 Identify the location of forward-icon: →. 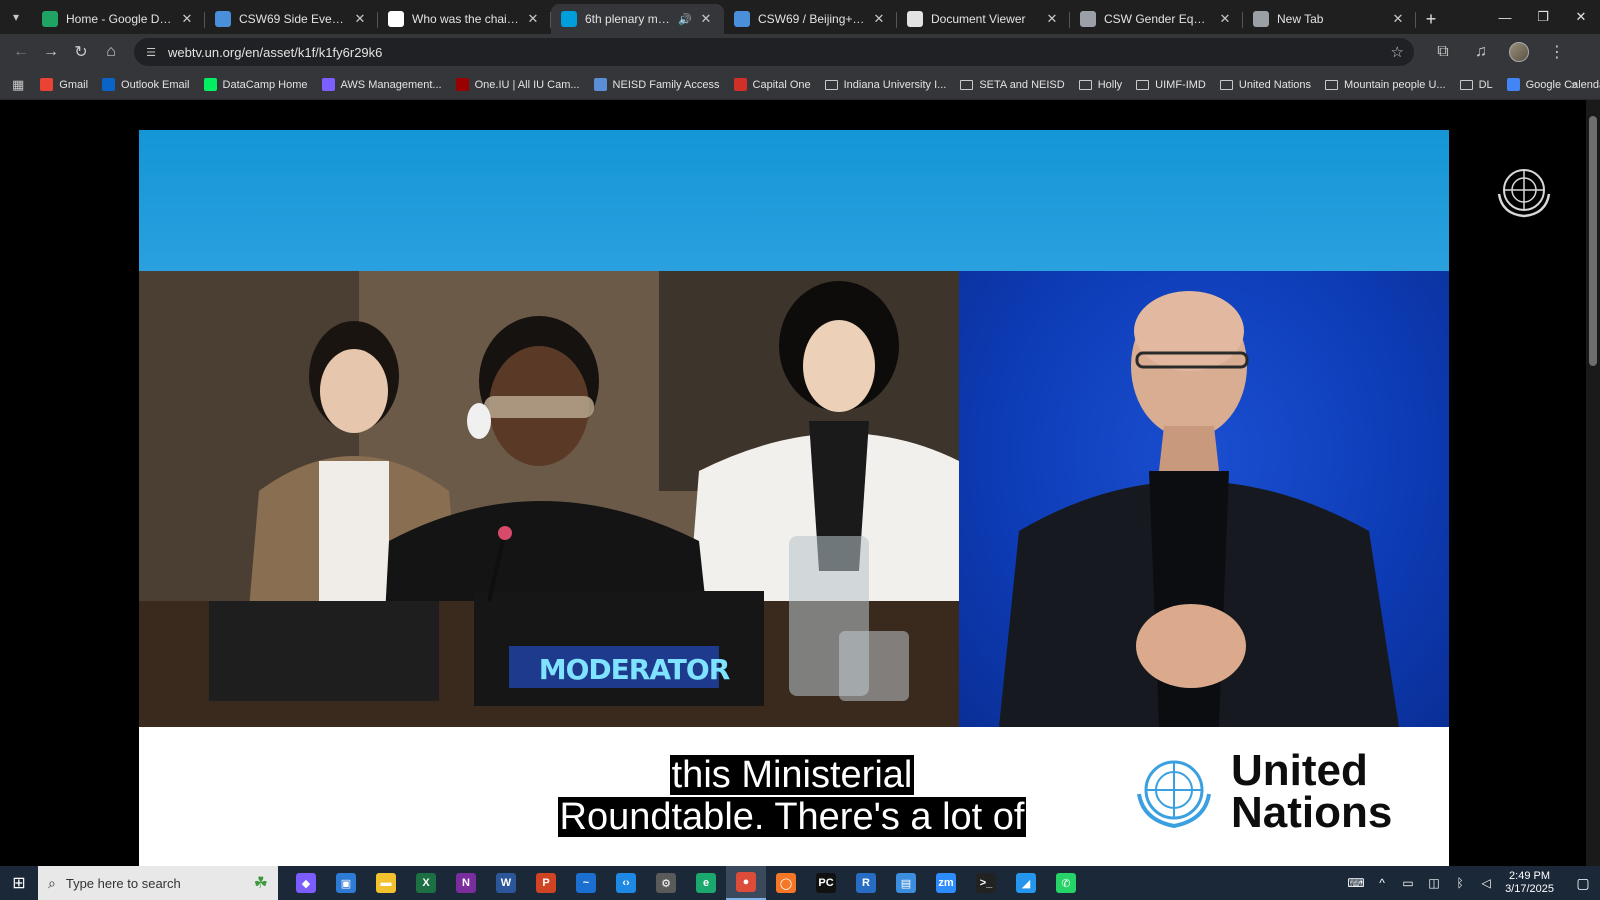
(51, 52).